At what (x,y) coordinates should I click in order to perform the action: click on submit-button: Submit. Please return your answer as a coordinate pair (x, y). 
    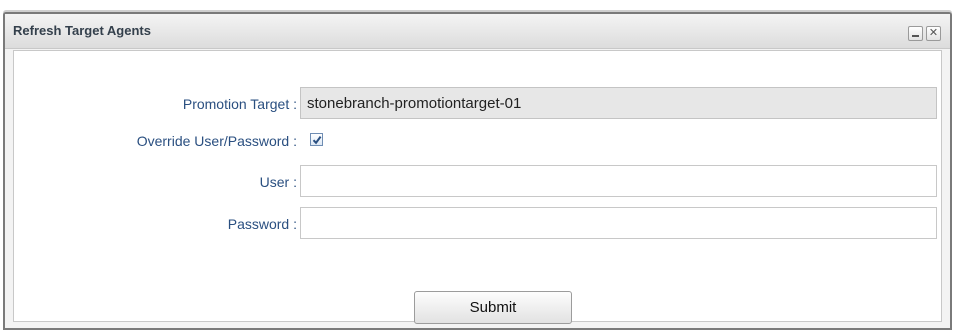
    Looking at the image, I should click on (493, 307).